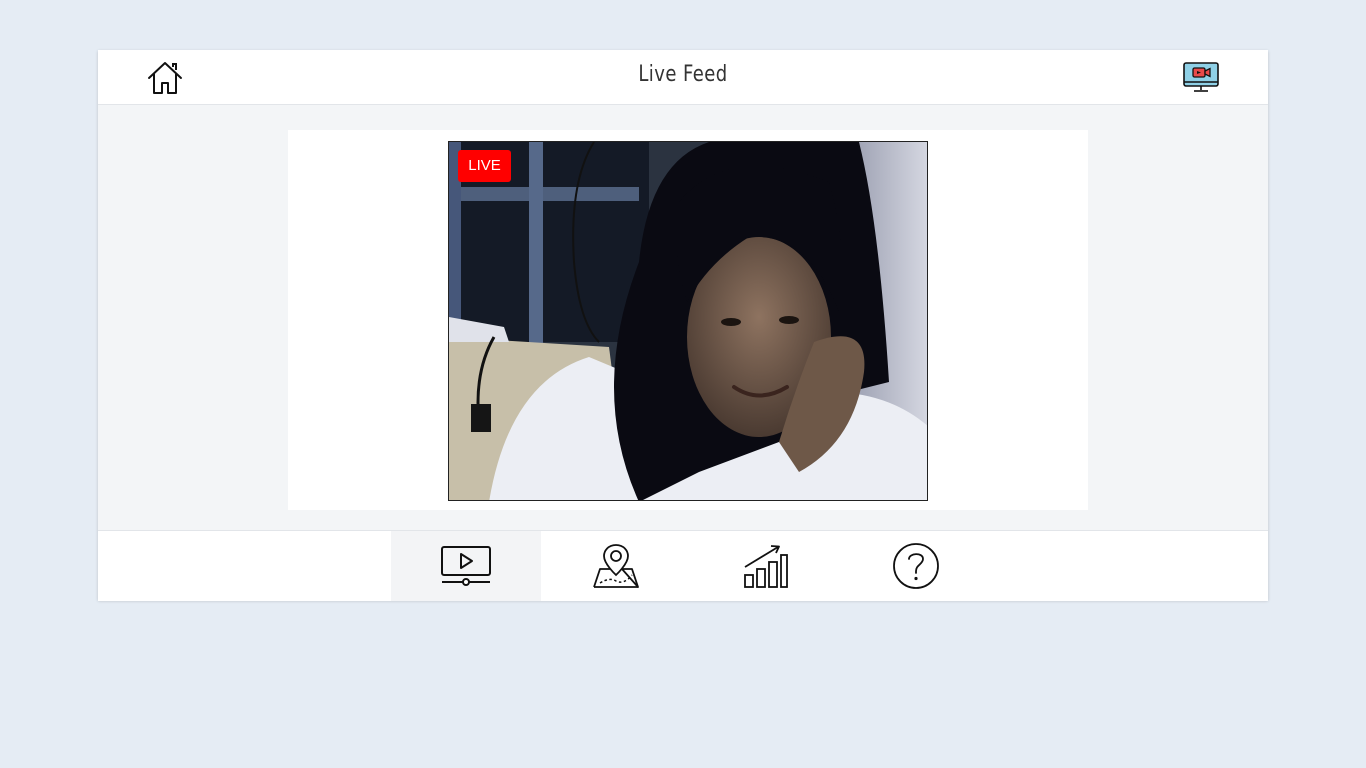 This screenshot has height=768, width=1366. I want to click on home-icon, so click(165, 78).